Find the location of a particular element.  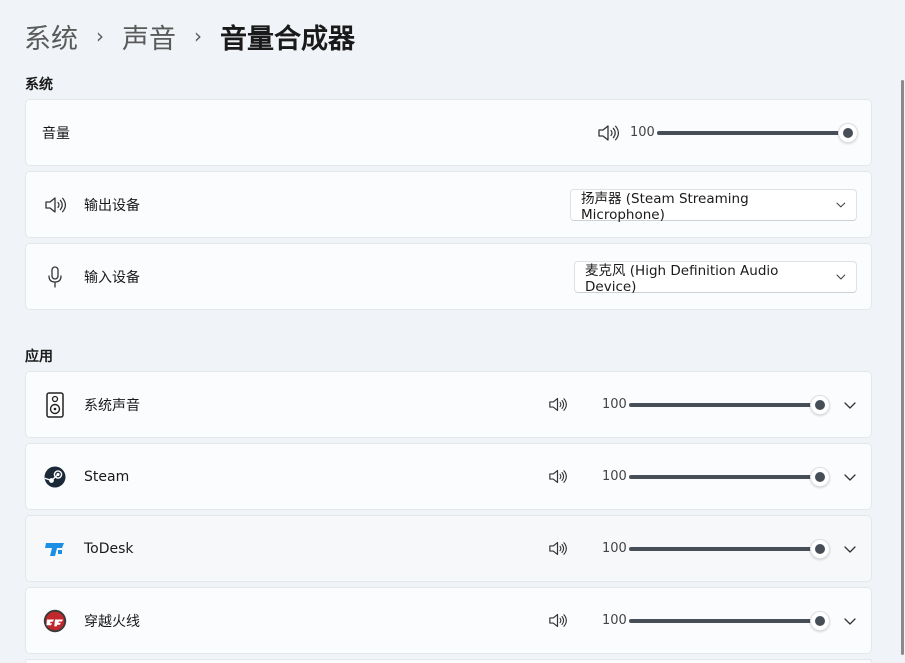

input-device-dropdown: 麦克风 (High Definition Audio Device) is located at coordinates (715, 277).